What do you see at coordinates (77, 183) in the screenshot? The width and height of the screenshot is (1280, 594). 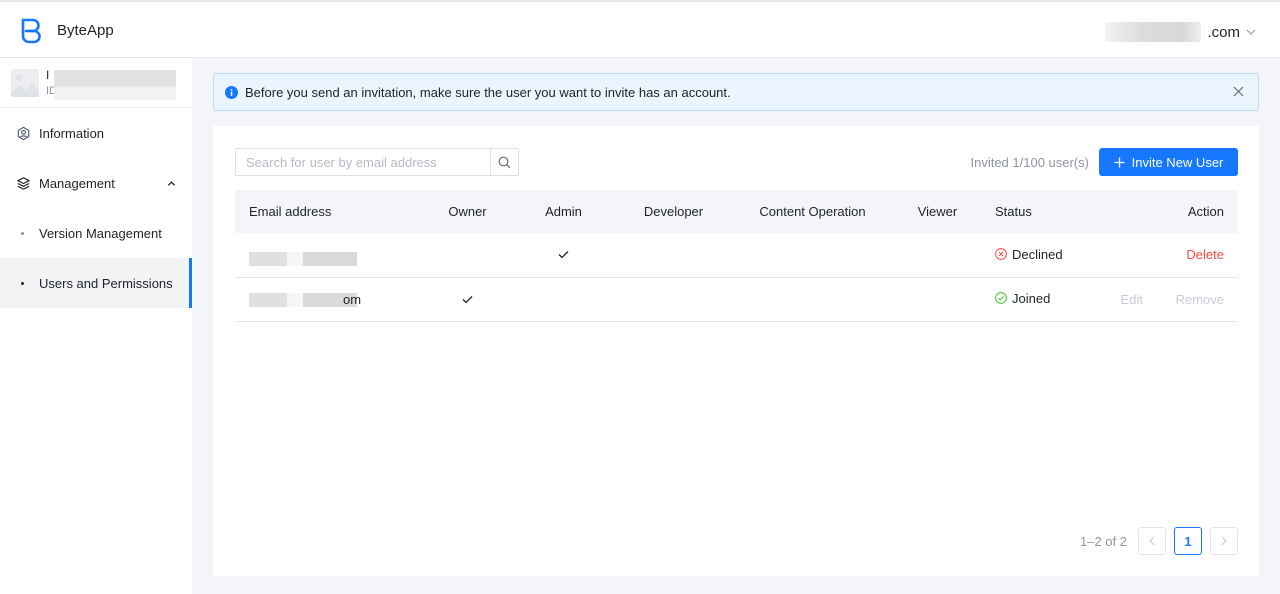 I see `sidebar-item-label: Management` at bounding box center [77, 183].